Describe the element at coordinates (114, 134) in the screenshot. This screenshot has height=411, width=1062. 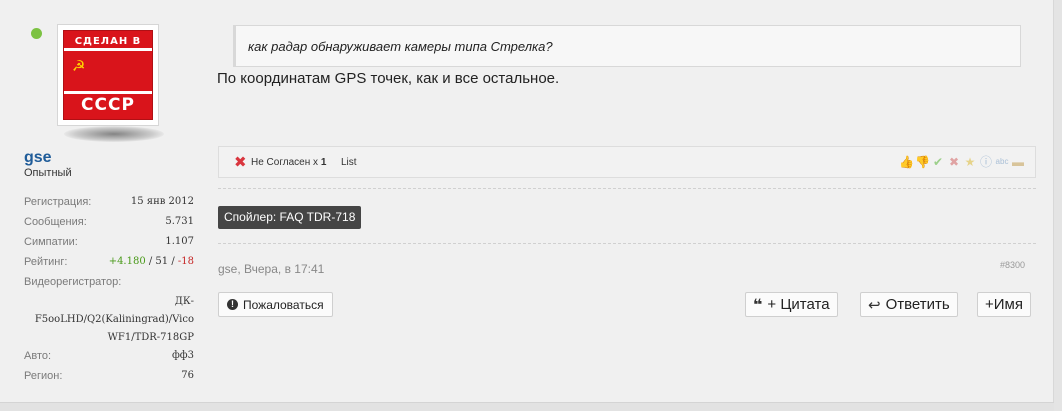
I see `avatar-shadow` at that location.